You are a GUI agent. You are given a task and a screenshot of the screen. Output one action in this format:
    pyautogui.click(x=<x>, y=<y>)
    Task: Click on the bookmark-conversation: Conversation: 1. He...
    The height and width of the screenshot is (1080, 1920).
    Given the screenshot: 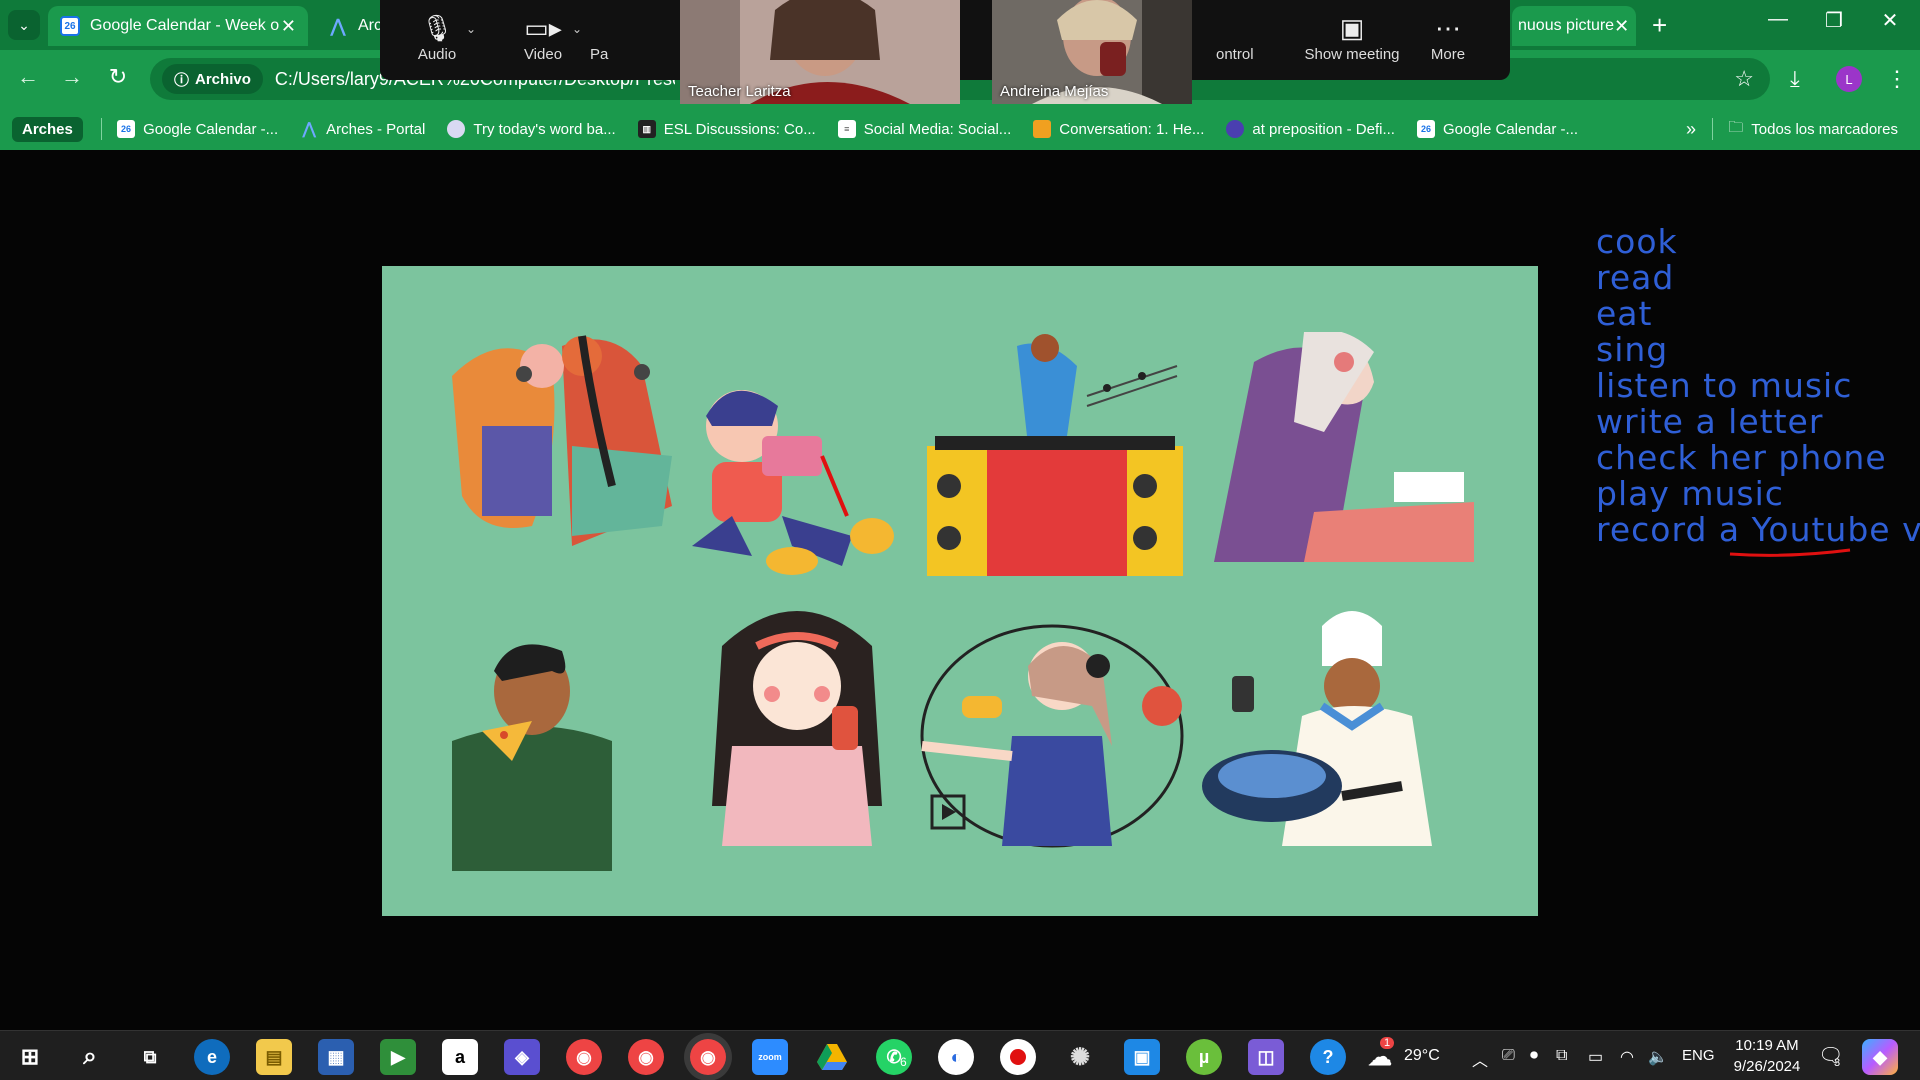 What is the action you would take?
    pyautogui.click(x=1118, y=129)
    